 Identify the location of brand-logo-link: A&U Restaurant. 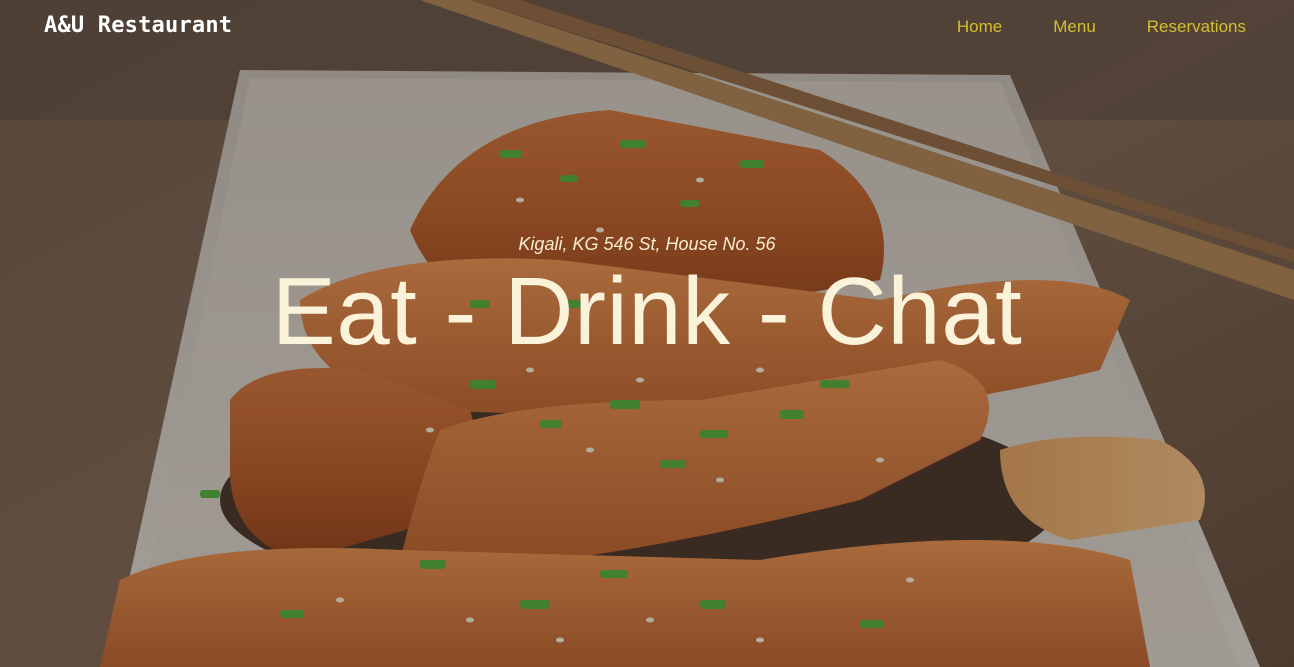
(138, 25).